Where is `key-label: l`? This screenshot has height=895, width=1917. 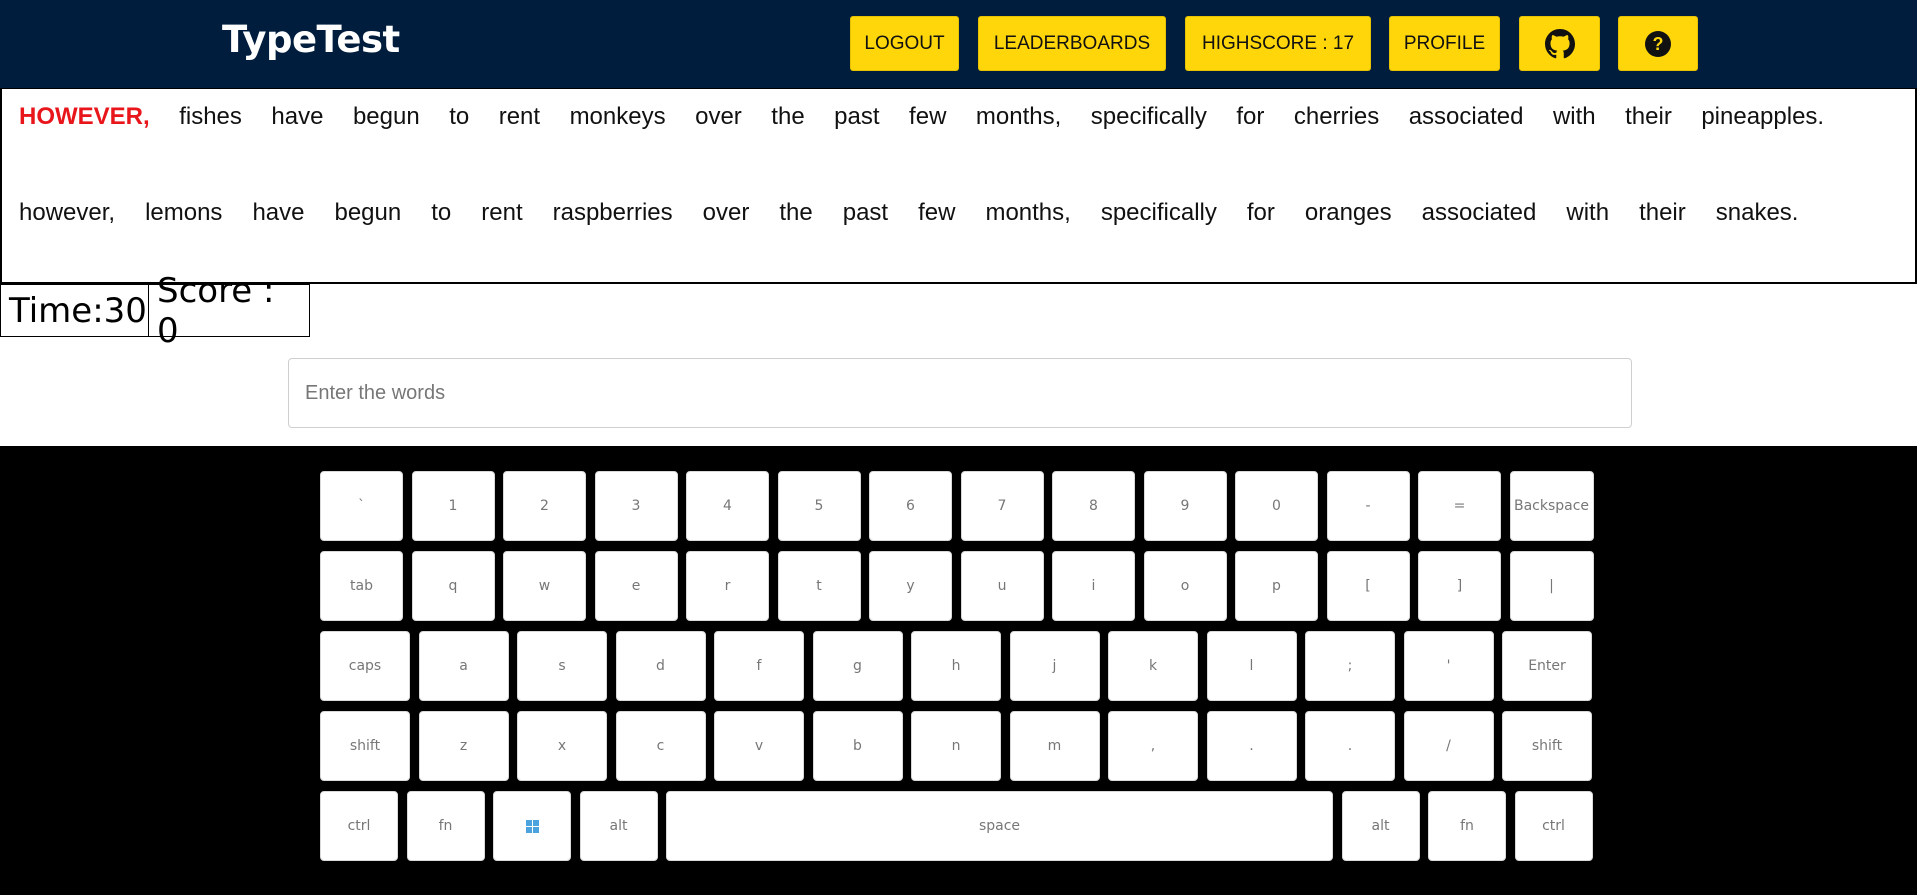
key-label: l is located at coordinates (1251, 666).